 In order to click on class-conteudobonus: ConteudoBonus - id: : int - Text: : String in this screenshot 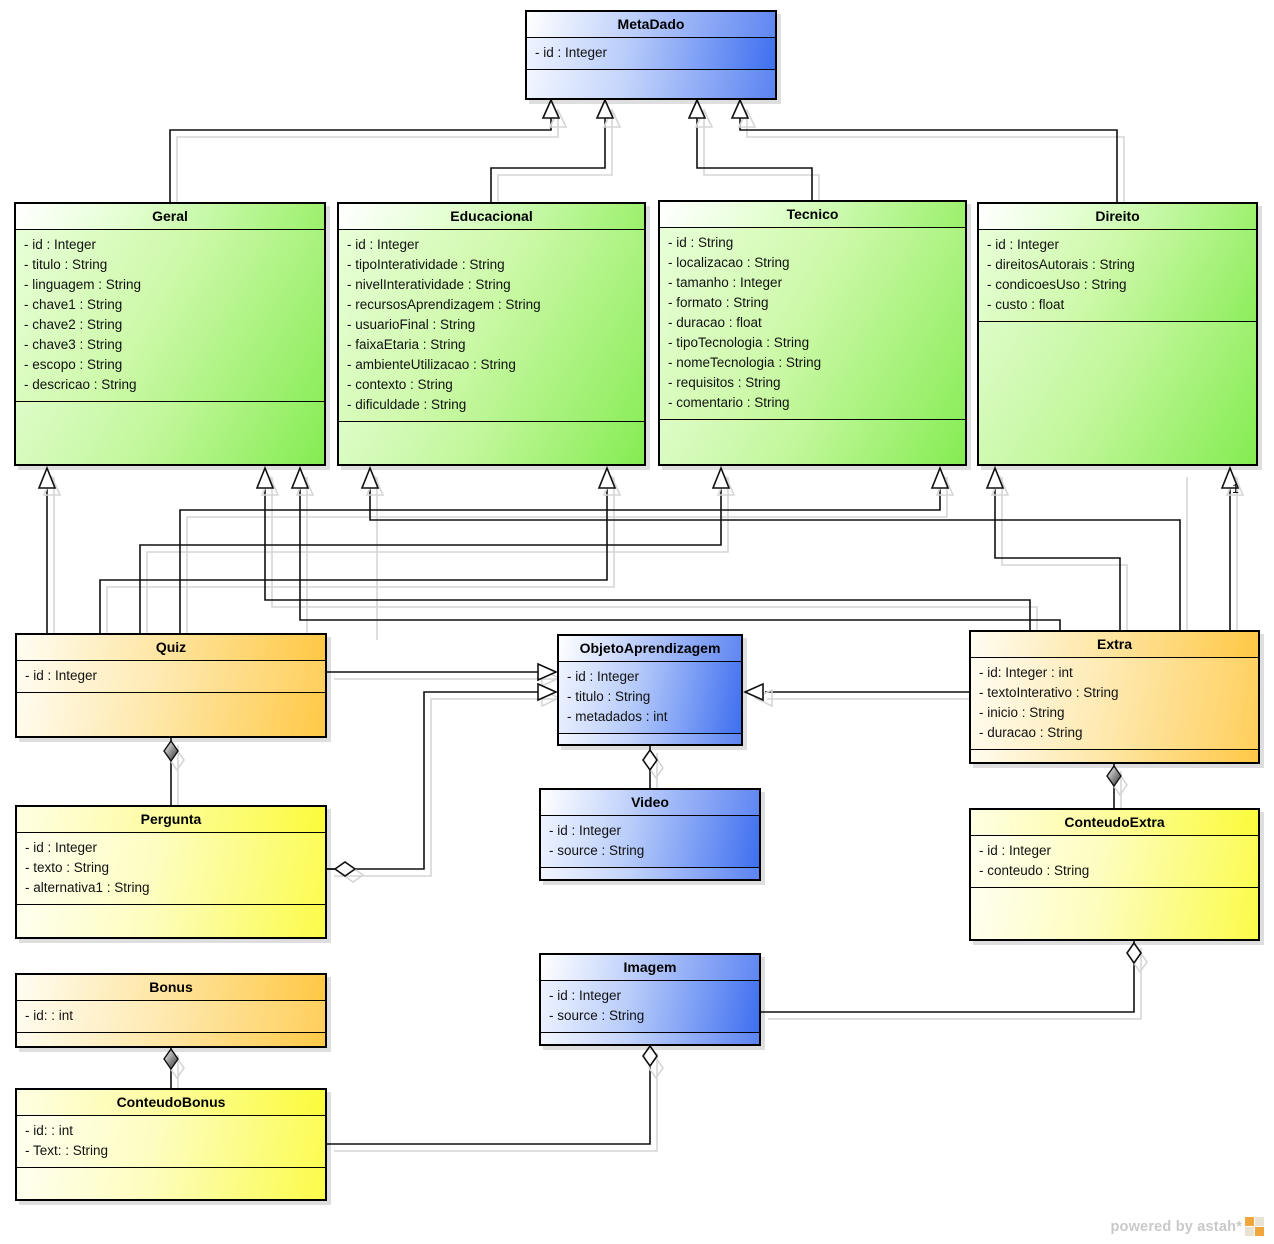, I will do `click(171, 1144)`.